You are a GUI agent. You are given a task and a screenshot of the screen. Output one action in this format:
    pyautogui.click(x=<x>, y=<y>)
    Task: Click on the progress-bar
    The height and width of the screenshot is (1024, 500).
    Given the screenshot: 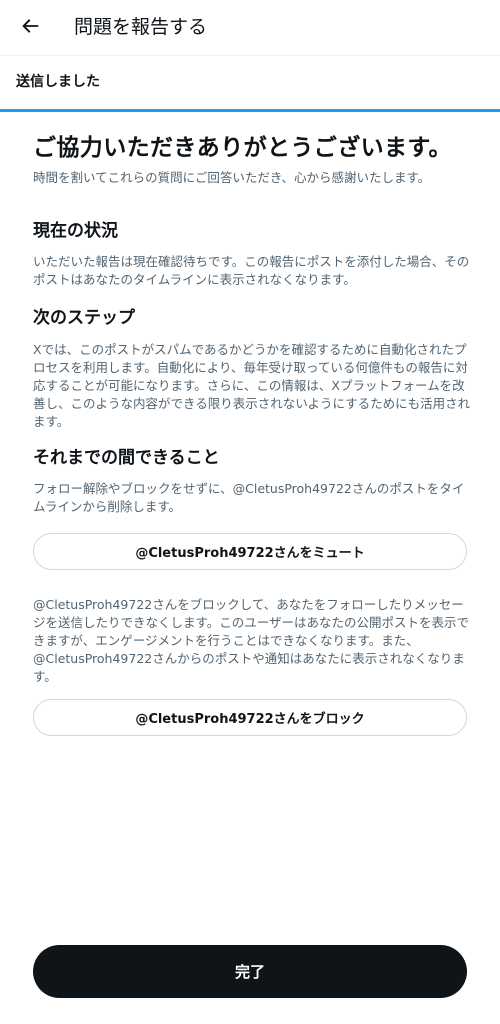 What is the action you would take?
    pyautogui.click(x=250, y=110)
    